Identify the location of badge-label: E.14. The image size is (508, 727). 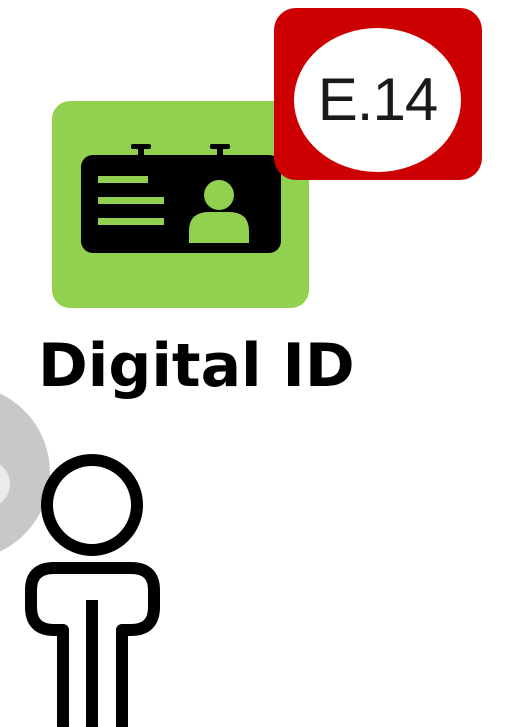
(377, 99).